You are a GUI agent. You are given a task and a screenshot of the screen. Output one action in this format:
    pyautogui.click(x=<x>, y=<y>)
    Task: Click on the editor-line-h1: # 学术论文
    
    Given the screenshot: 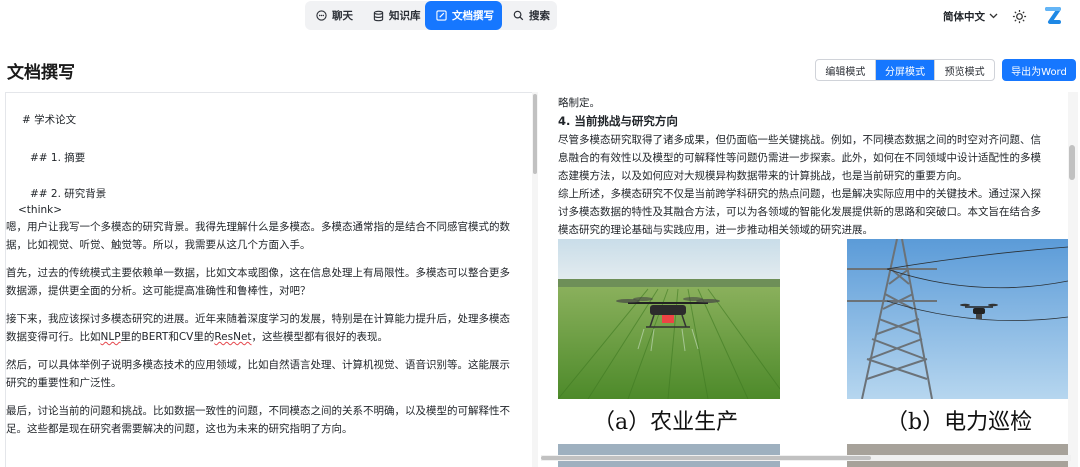 What is the action you would take?
    pyautogui.click(x=49, y=120)
    